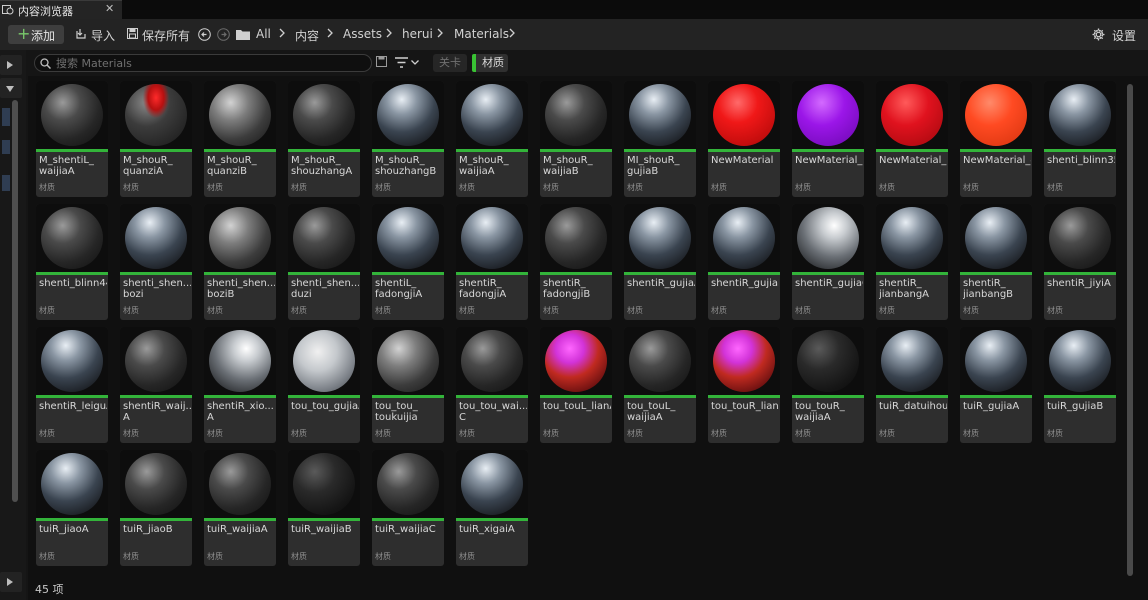 Image resolution: width=1148 pixels, height=600 pixels. What do you see at coordinates (481, 34) in the screenshot?
I see `breadcrumb-materials: Materials` at bounding box center [481, 34].